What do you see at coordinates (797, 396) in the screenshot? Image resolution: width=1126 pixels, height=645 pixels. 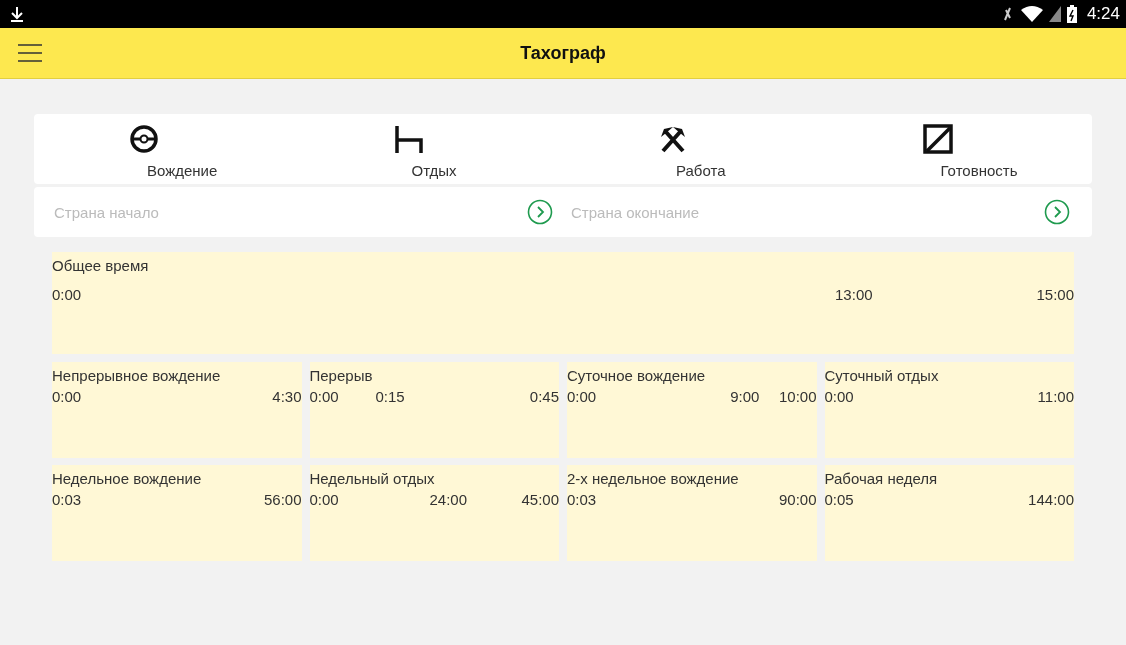 I see `time-value: 10:00` at bounding box center [797, 396].